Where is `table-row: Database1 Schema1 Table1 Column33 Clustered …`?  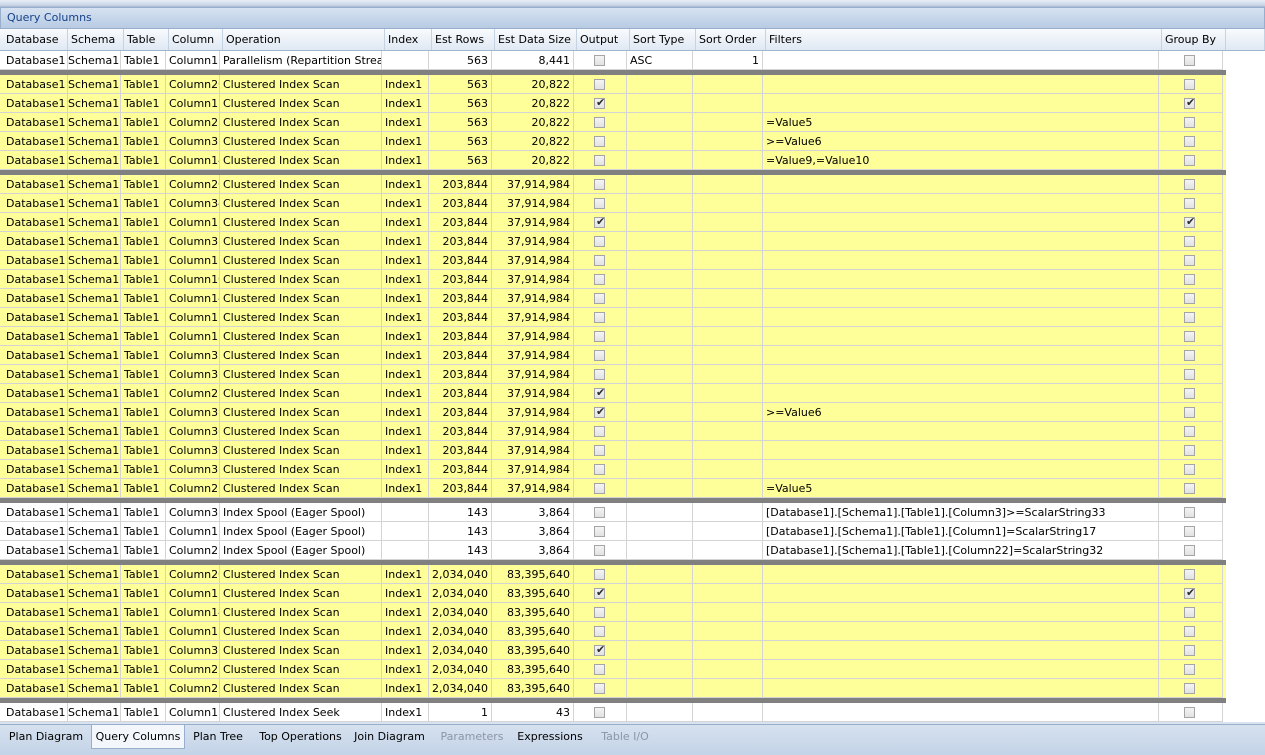 table-row: Database1 Schema1 Table1 Column33 Clustered … is located at coordinates (613, 374).